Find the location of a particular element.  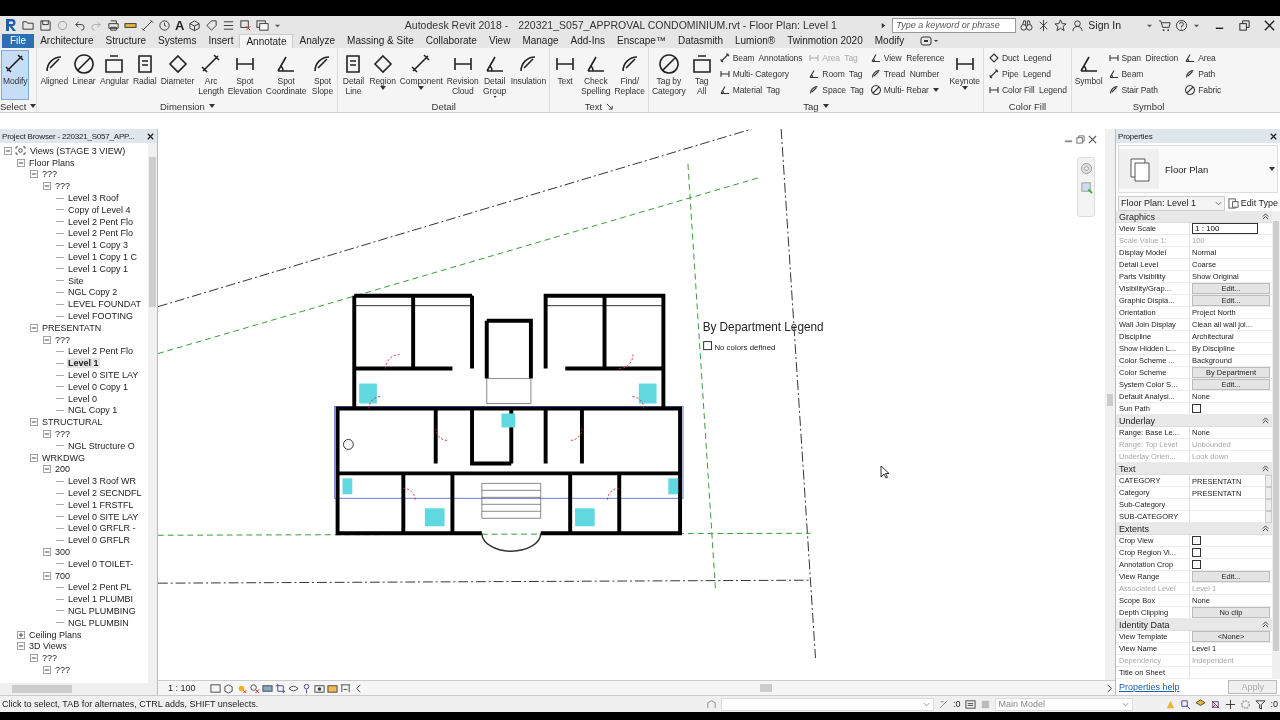

tree-item: NGL Structure O is located at coordinates (101, 445).